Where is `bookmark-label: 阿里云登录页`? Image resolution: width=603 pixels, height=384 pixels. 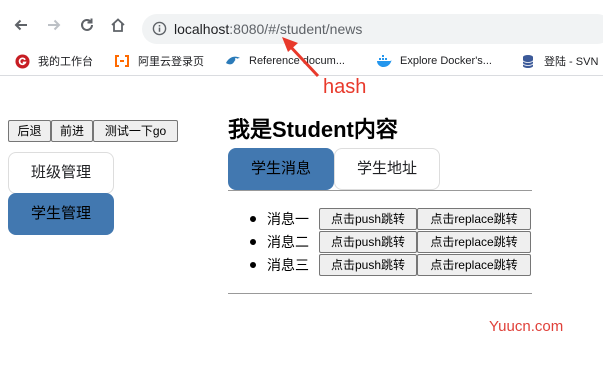 bookmark-label: 阿里云登录页 is located at coordinates (171, 62).